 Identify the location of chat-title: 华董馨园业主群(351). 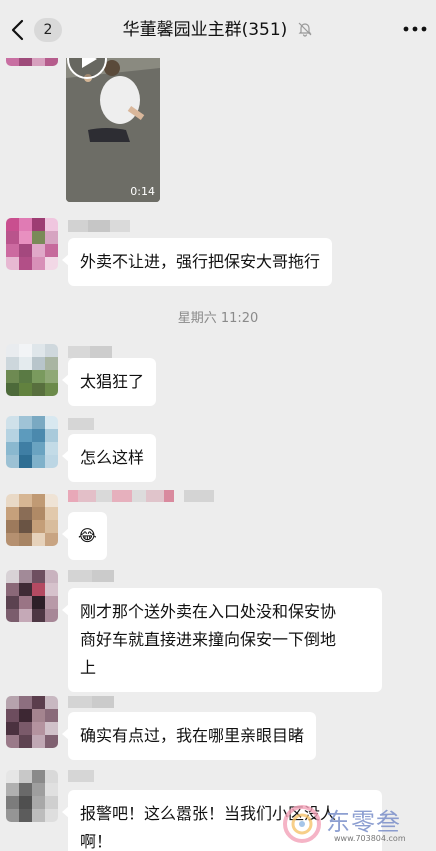
(205, 30).